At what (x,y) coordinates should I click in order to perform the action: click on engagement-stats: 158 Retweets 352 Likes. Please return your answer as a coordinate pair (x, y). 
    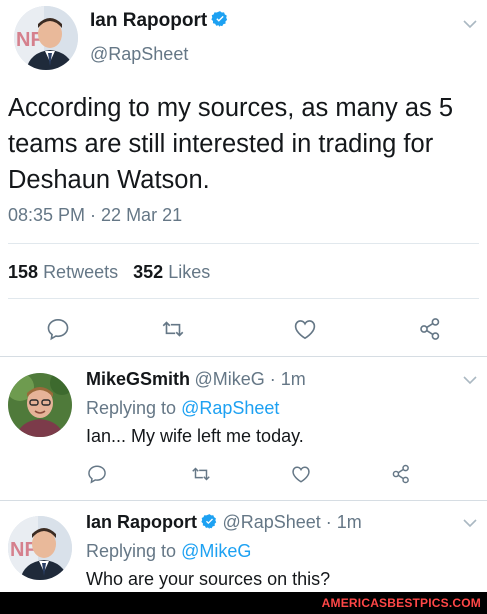
    Looking at the image, I should click on (109, 272).